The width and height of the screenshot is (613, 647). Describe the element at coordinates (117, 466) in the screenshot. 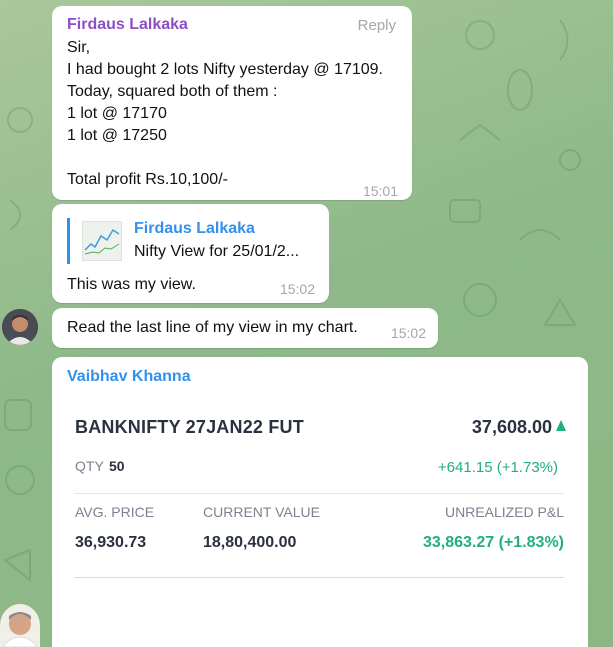

I see `qty-value: 50` at that location.